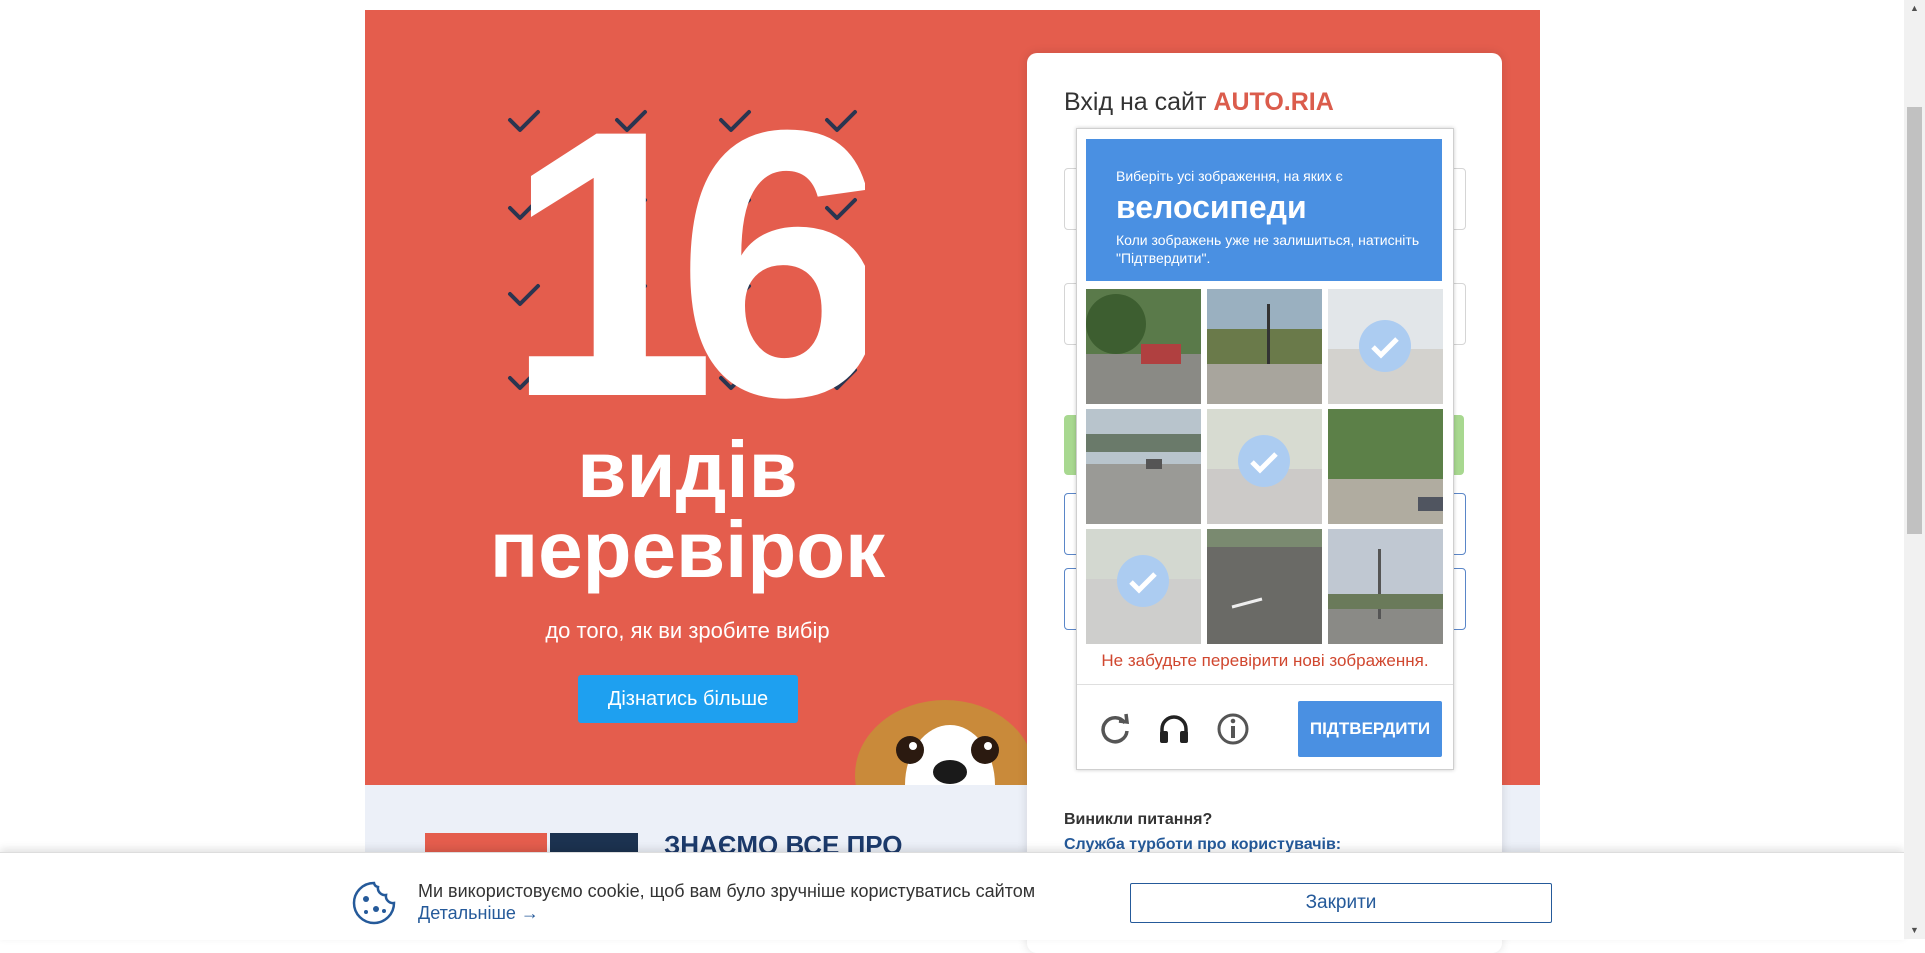 The image size is (1925, 953). I want to click on dog-illustration, so click(945, 742).